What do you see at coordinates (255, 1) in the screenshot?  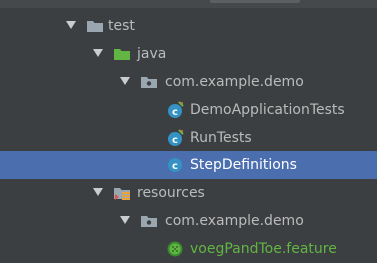 I see `scrolled-off-text` at bounding box center [255, 1].